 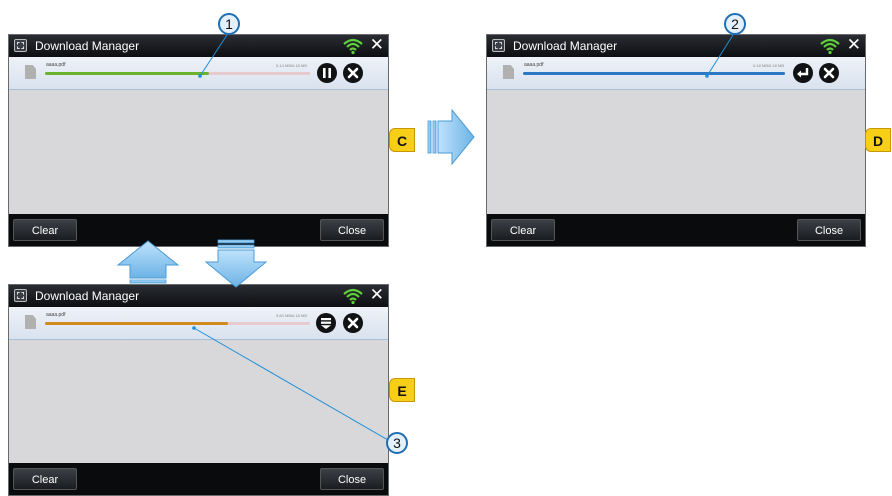 I want to click on download-item: aaaa.pdf 5.14 MB/6.18 MB, so click(x=198, y=73).